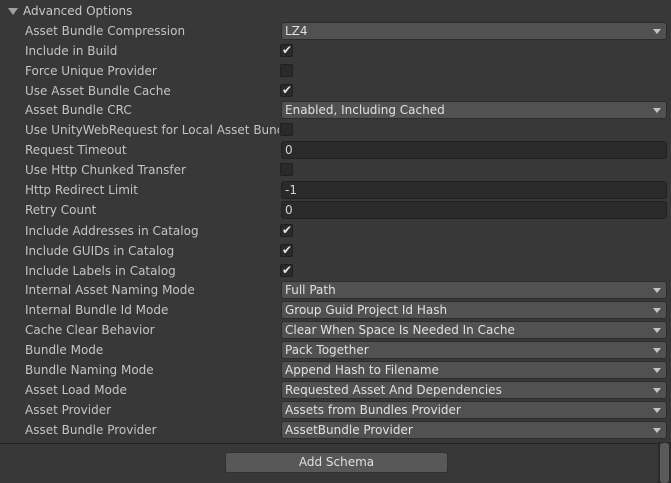 This screenshot has height=483, width=671. What do you see at coordinates (362, 370) in the screenshot?
I see `bundle-naming-mode-value: Append Hash to Filename` at bounding box center [362, 370].